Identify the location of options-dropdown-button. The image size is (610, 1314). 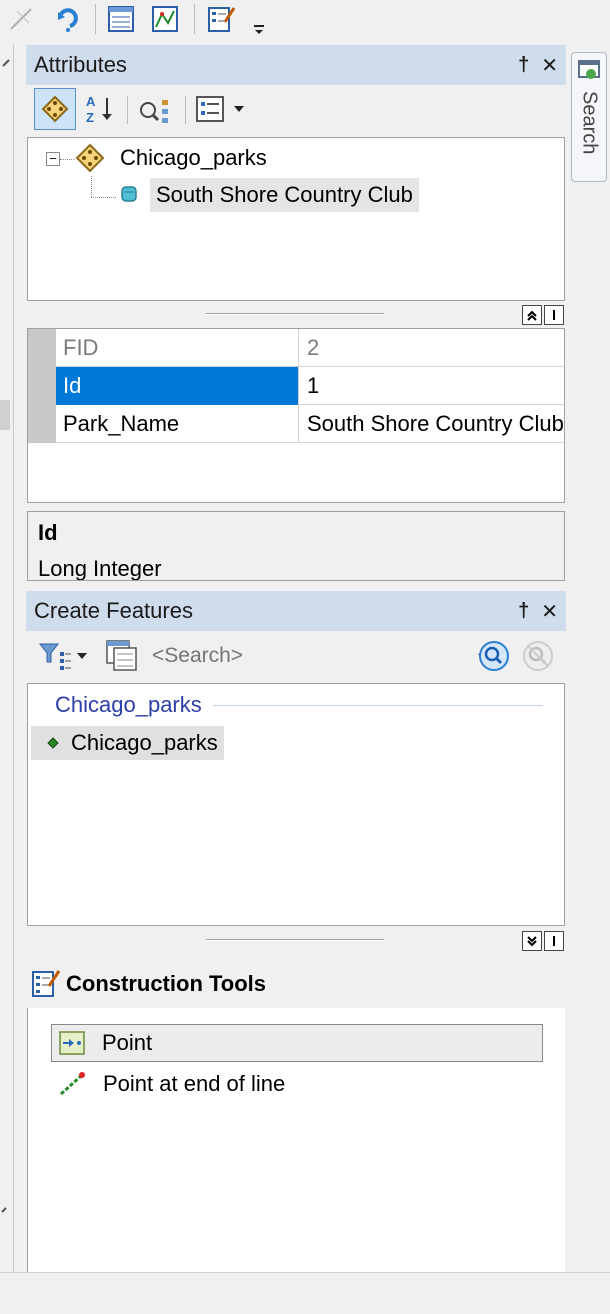
(222, 109).